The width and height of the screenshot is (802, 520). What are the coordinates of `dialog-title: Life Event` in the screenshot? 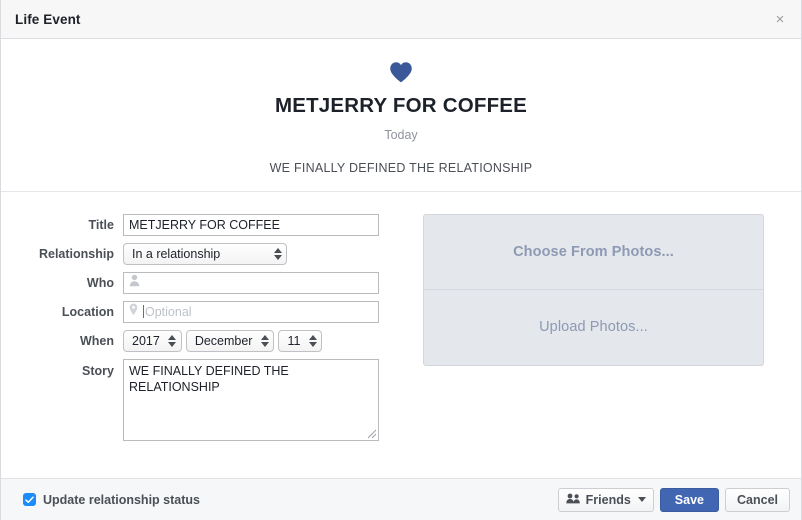 It's located at (48, 19).